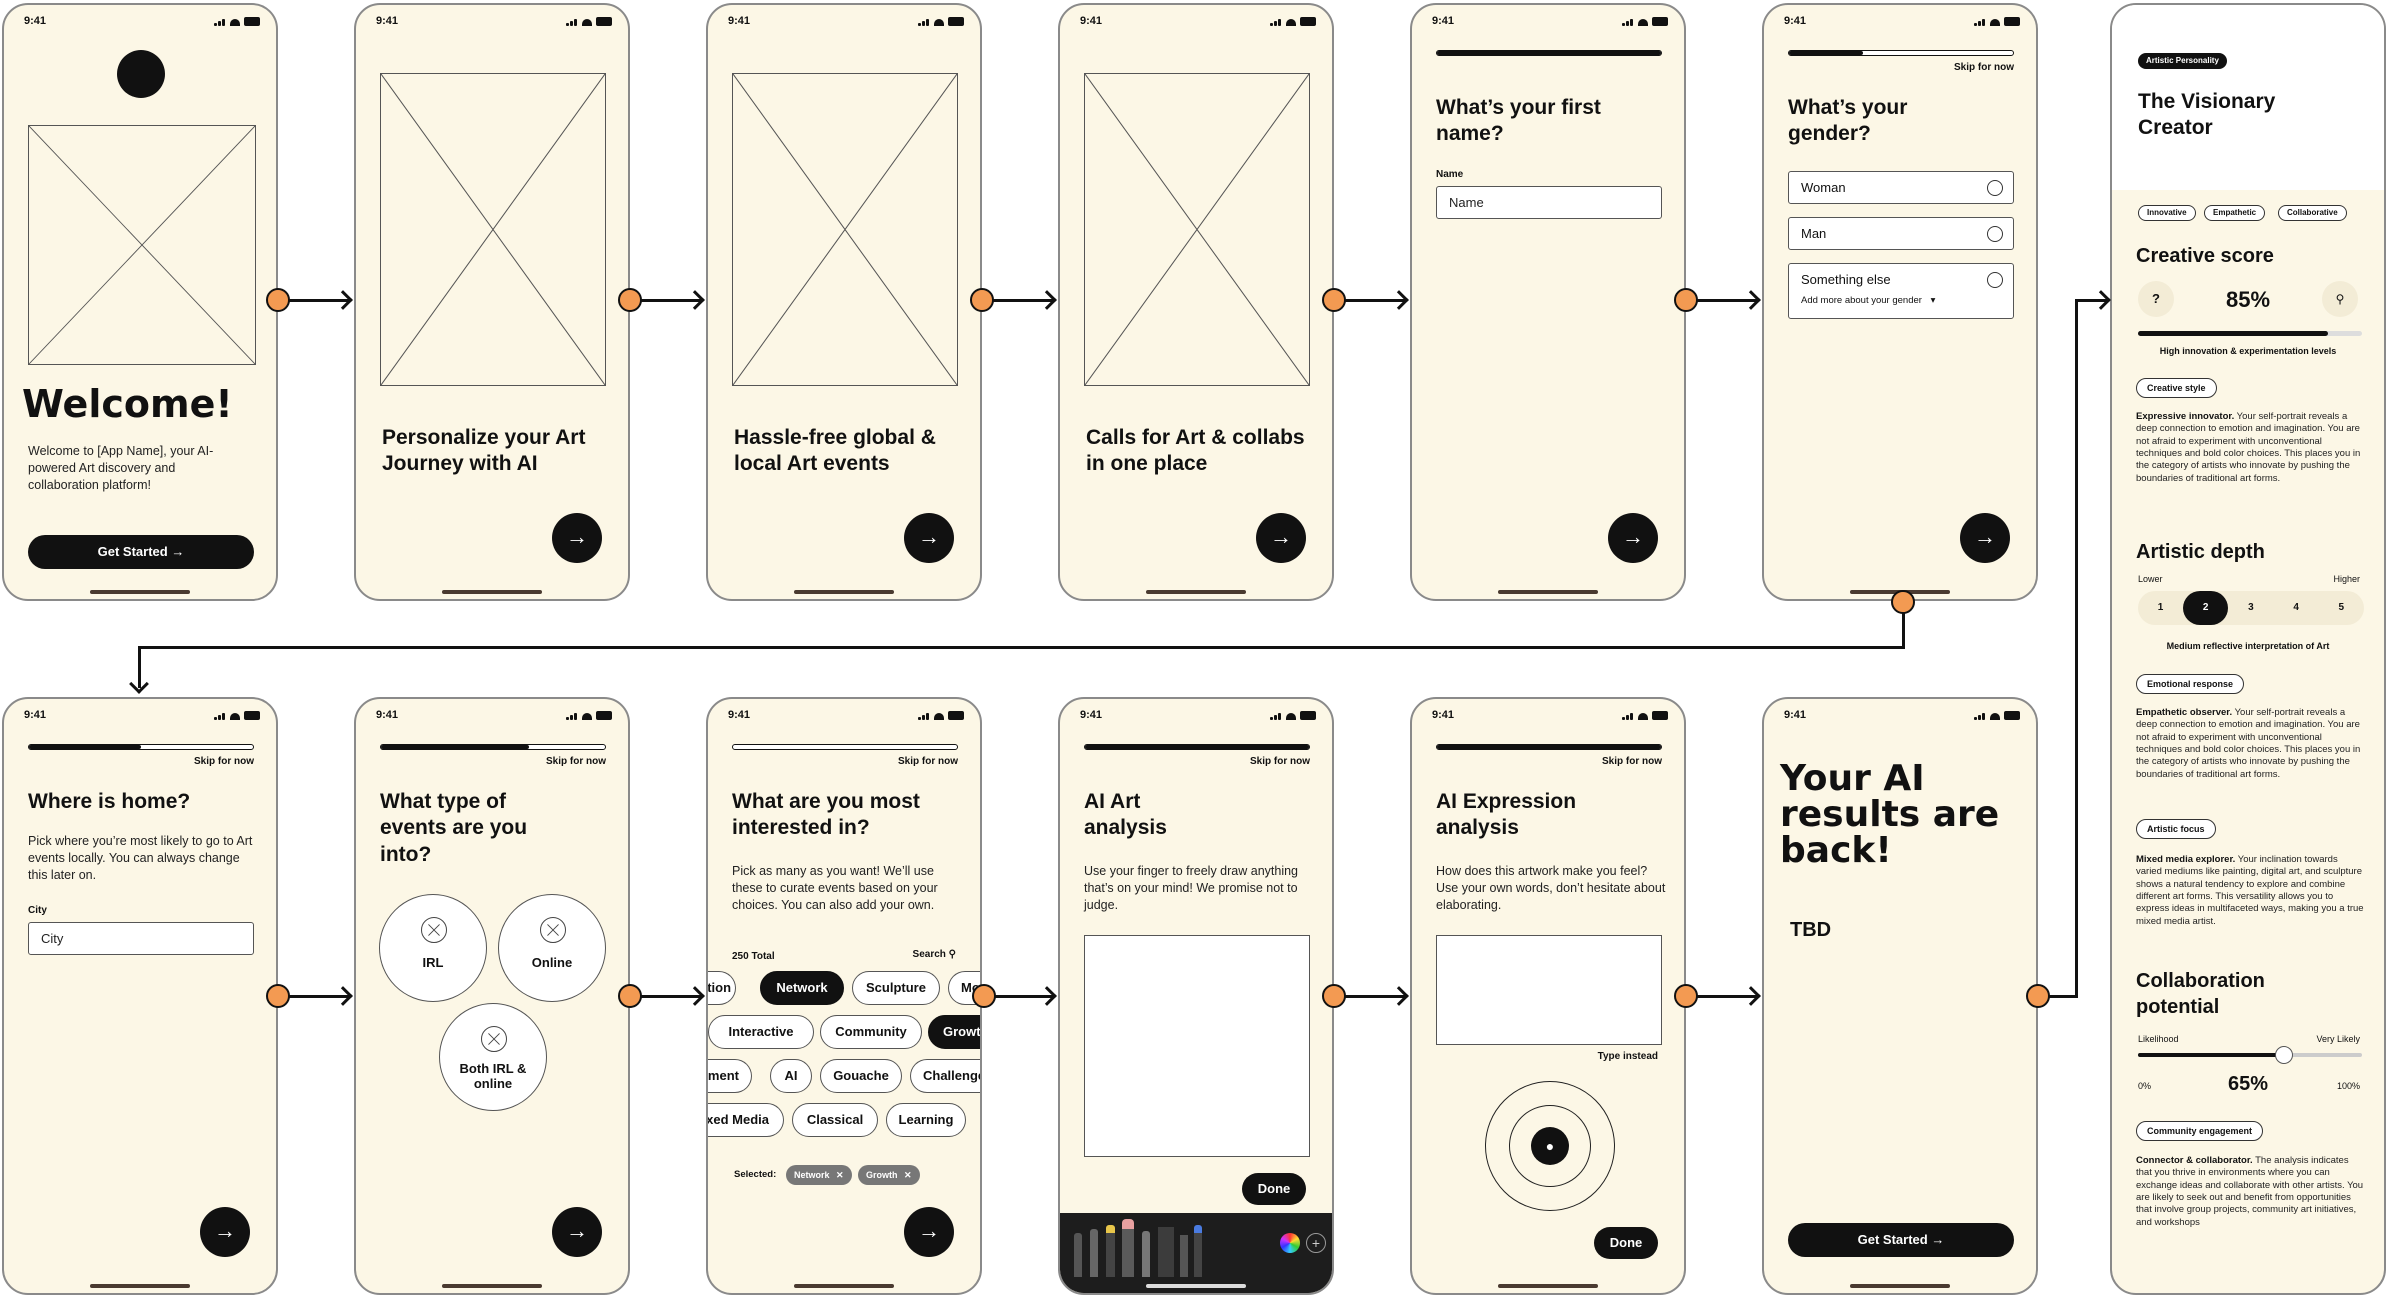 This screenshot has width=2390, height=1297. What do you see at coordinates (2248, 646) in the screenshot?
I see `depth-note: Medium reflective interpretation of Art` at bounding box center [2248, 646].